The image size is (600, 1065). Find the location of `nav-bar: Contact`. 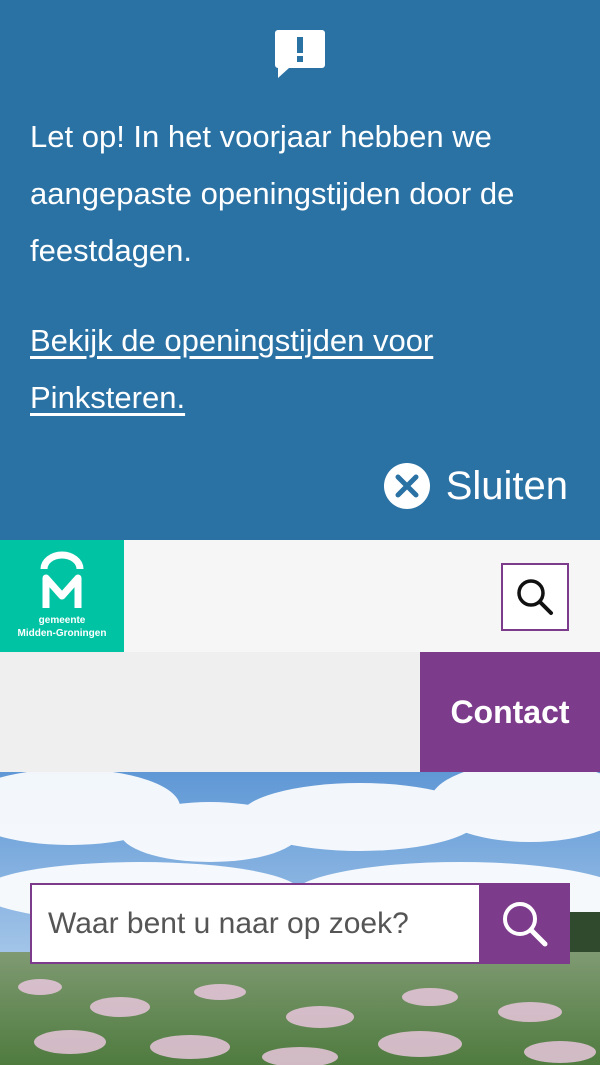

nav-bar: Contact is located at coordinates (300, 712).